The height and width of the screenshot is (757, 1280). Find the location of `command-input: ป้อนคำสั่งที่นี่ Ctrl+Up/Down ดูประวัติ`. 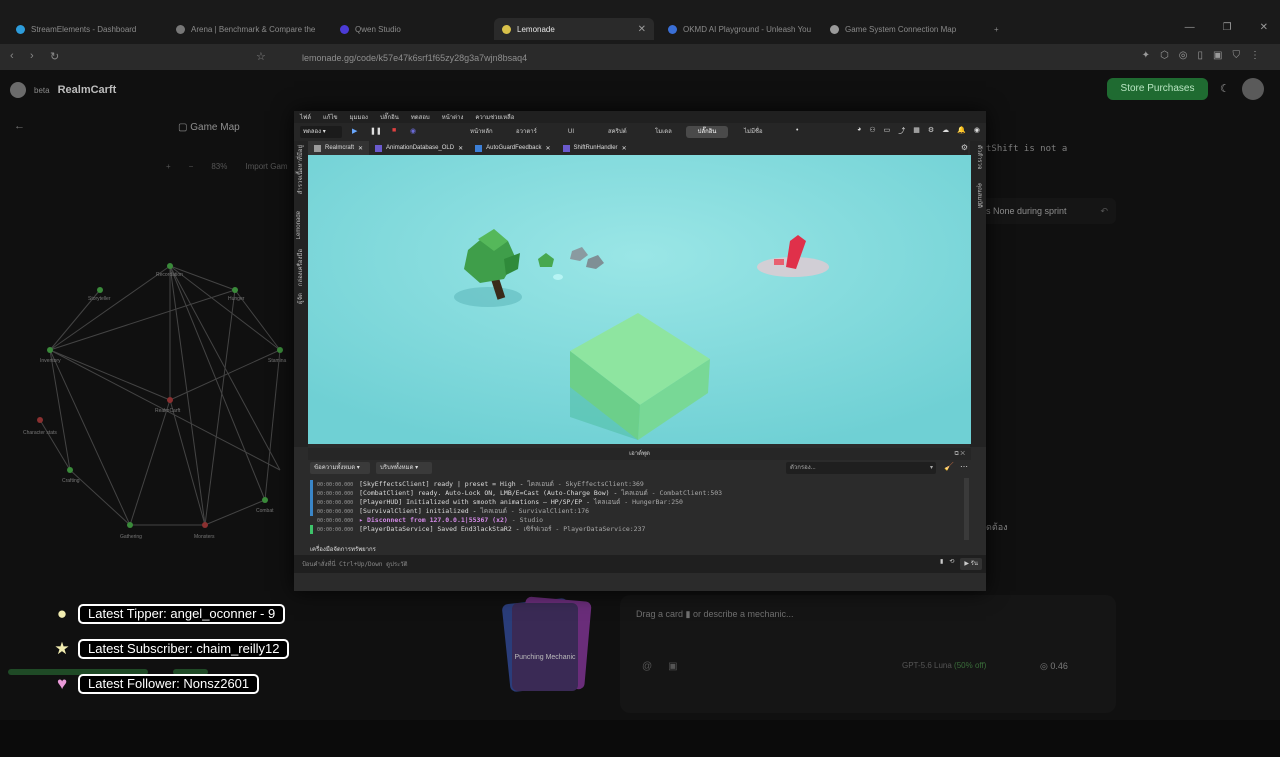

command-input: ป้อนคำสั่งที่นี่ Ctrl+Up/Down ดูประวัติ is located at coordinates (355, 564).